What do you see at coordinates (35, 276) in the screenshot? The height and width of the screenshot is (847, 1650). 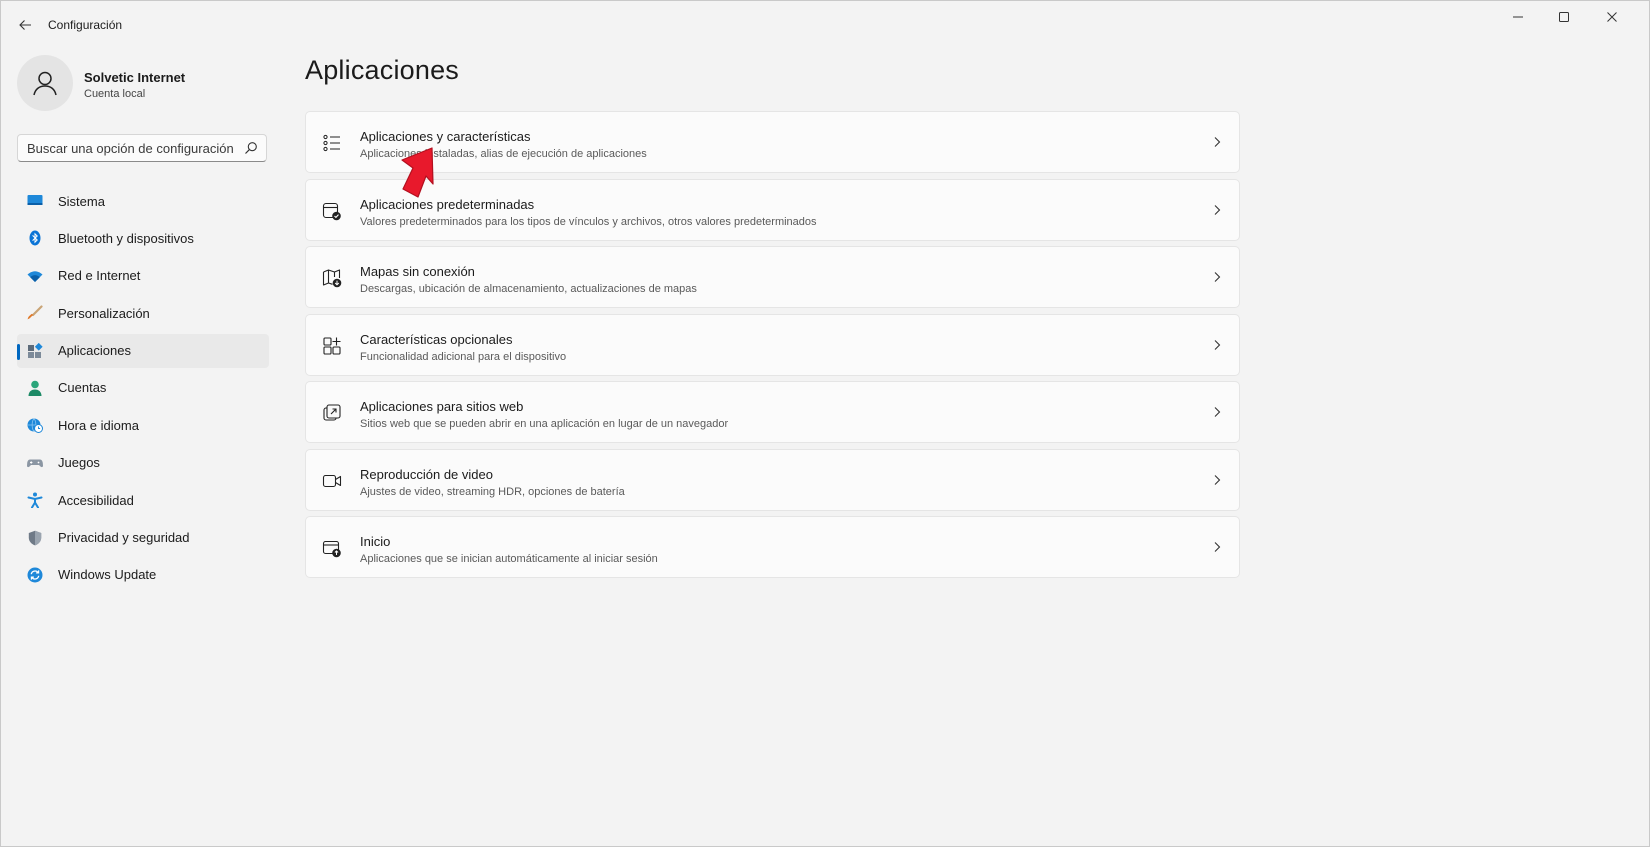 I see `wifi-icon` at bounding box center [35, 276].